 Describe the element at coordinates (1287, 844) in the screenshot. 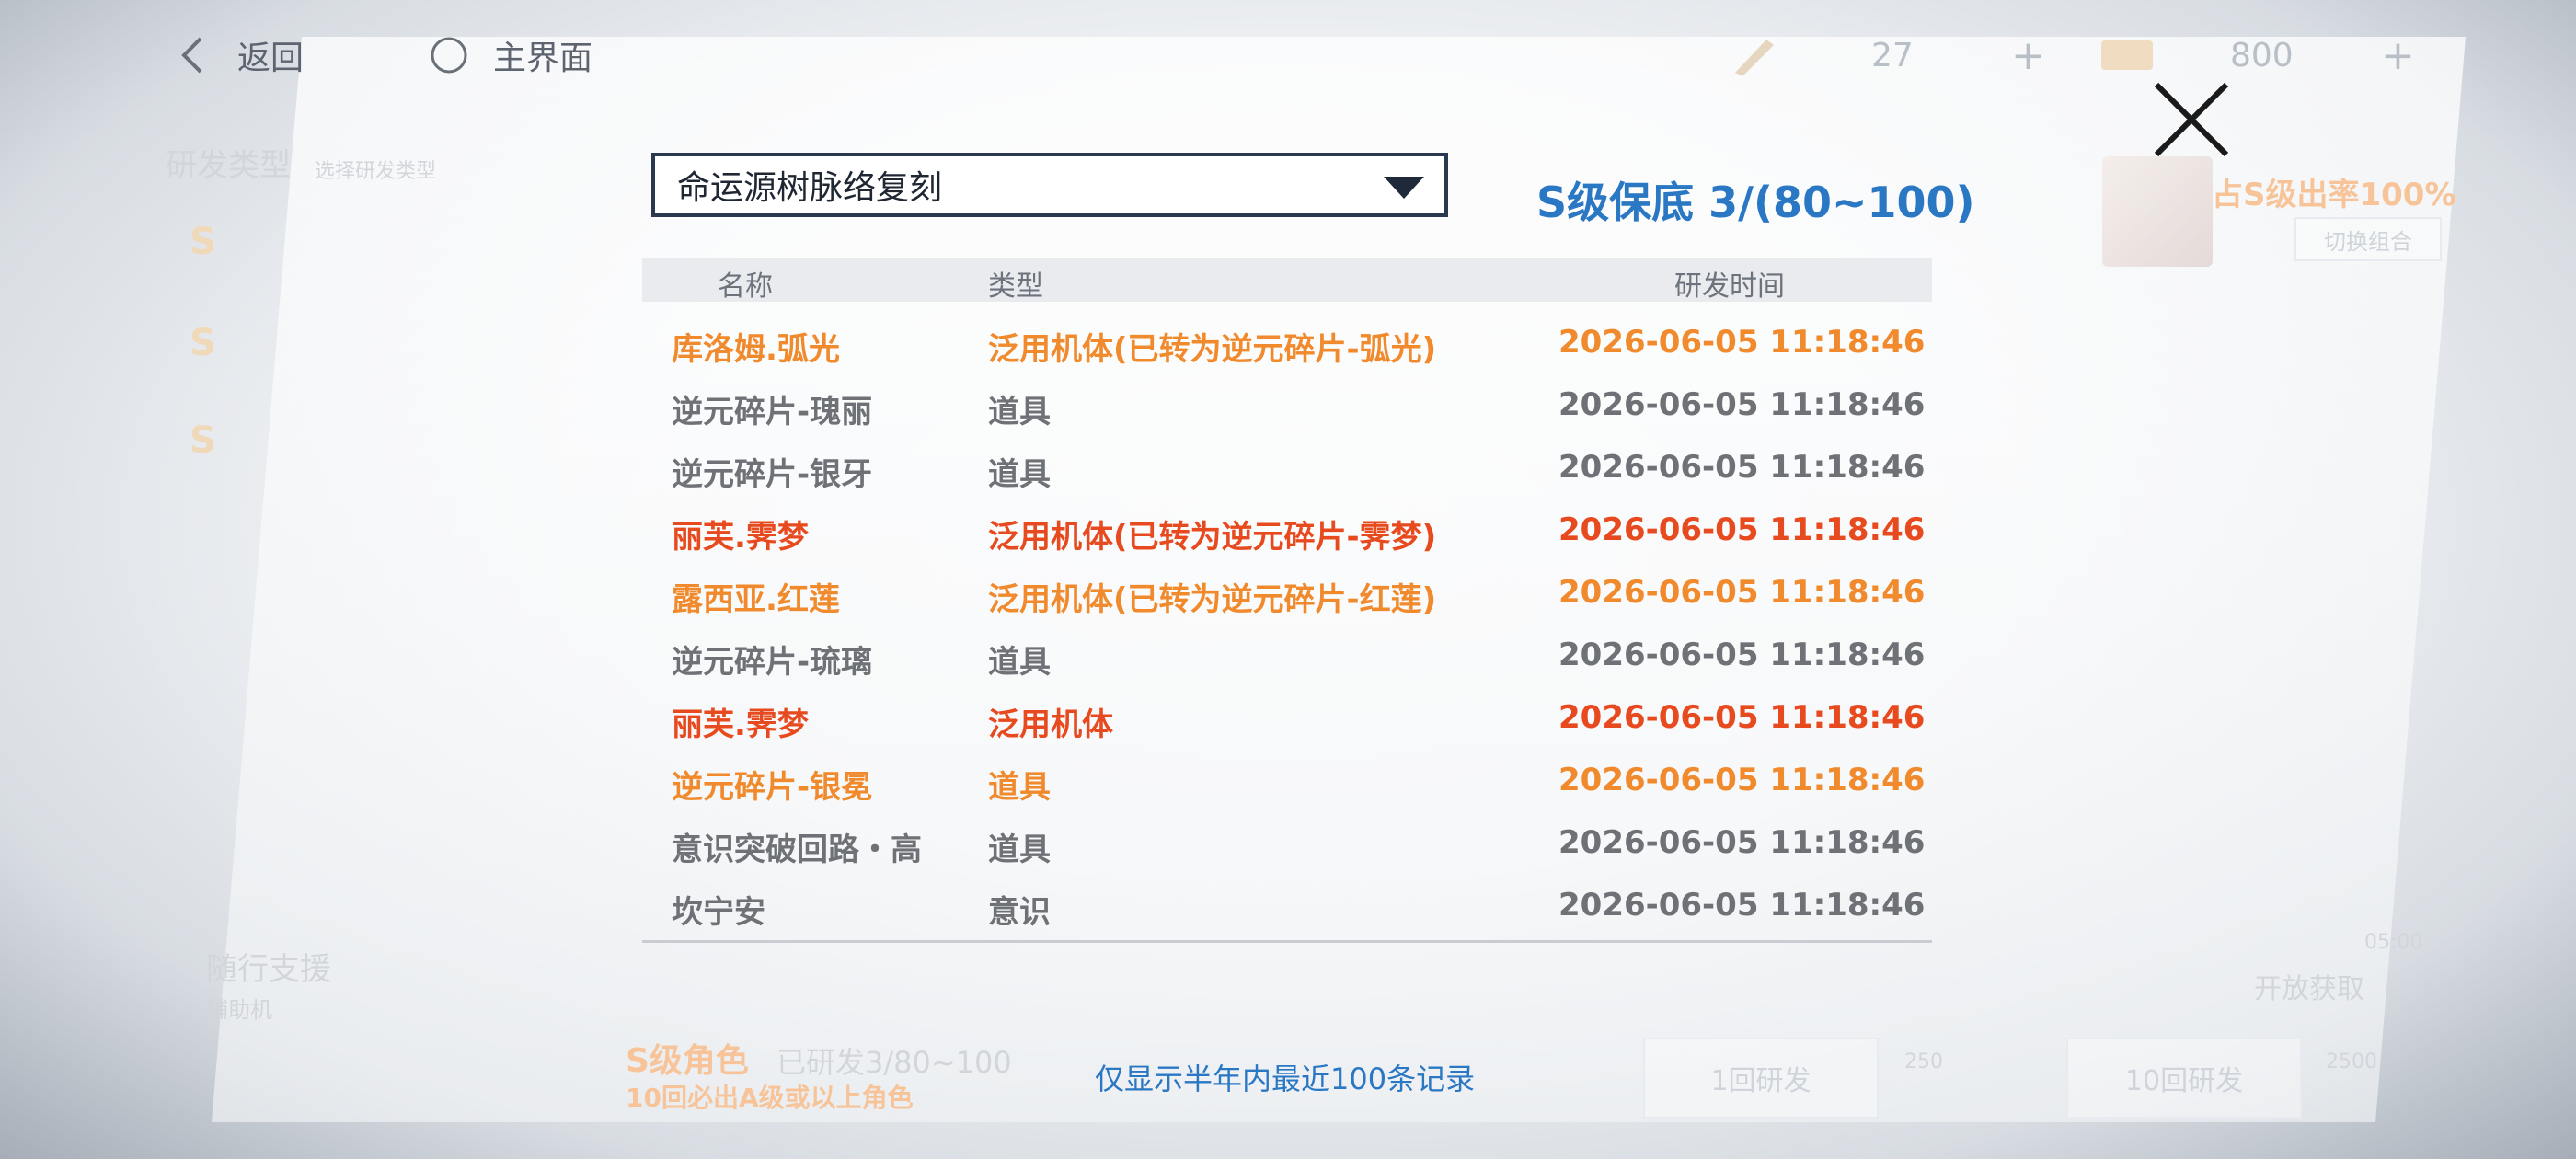

I see `table-row: 意识突破回路・高 道具 2026-06-05 11:18:46` at that location.